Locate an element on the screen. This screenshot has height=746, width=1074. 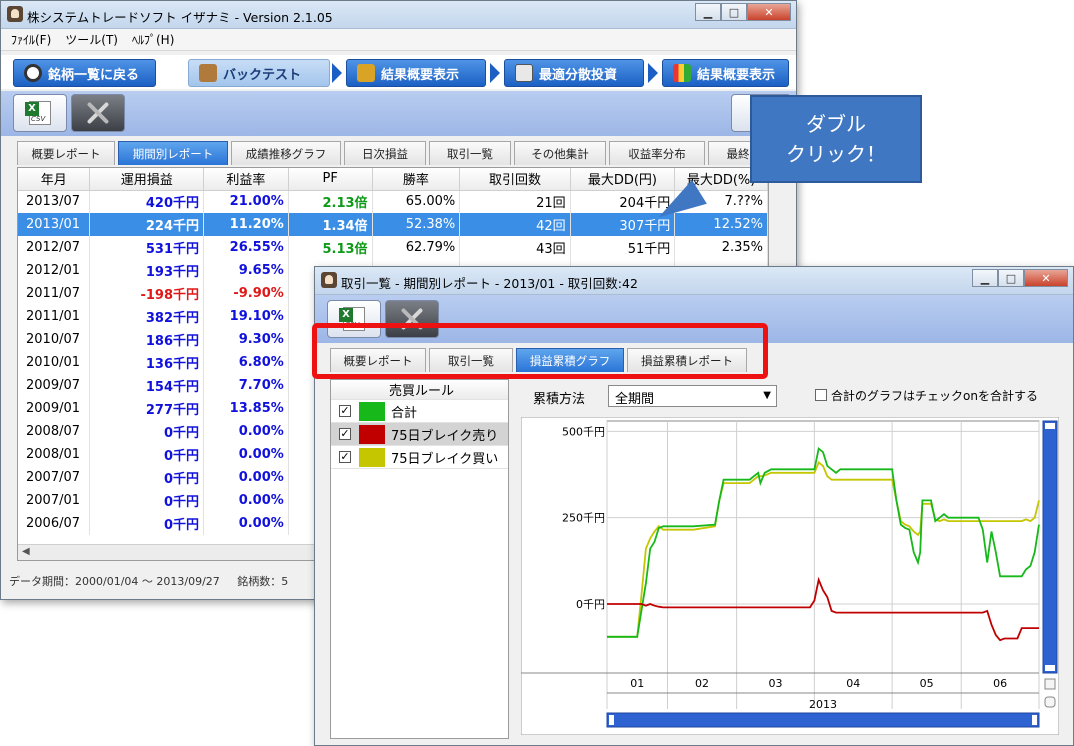
table-cell: 186千円 is located at coordinates (147, 339).